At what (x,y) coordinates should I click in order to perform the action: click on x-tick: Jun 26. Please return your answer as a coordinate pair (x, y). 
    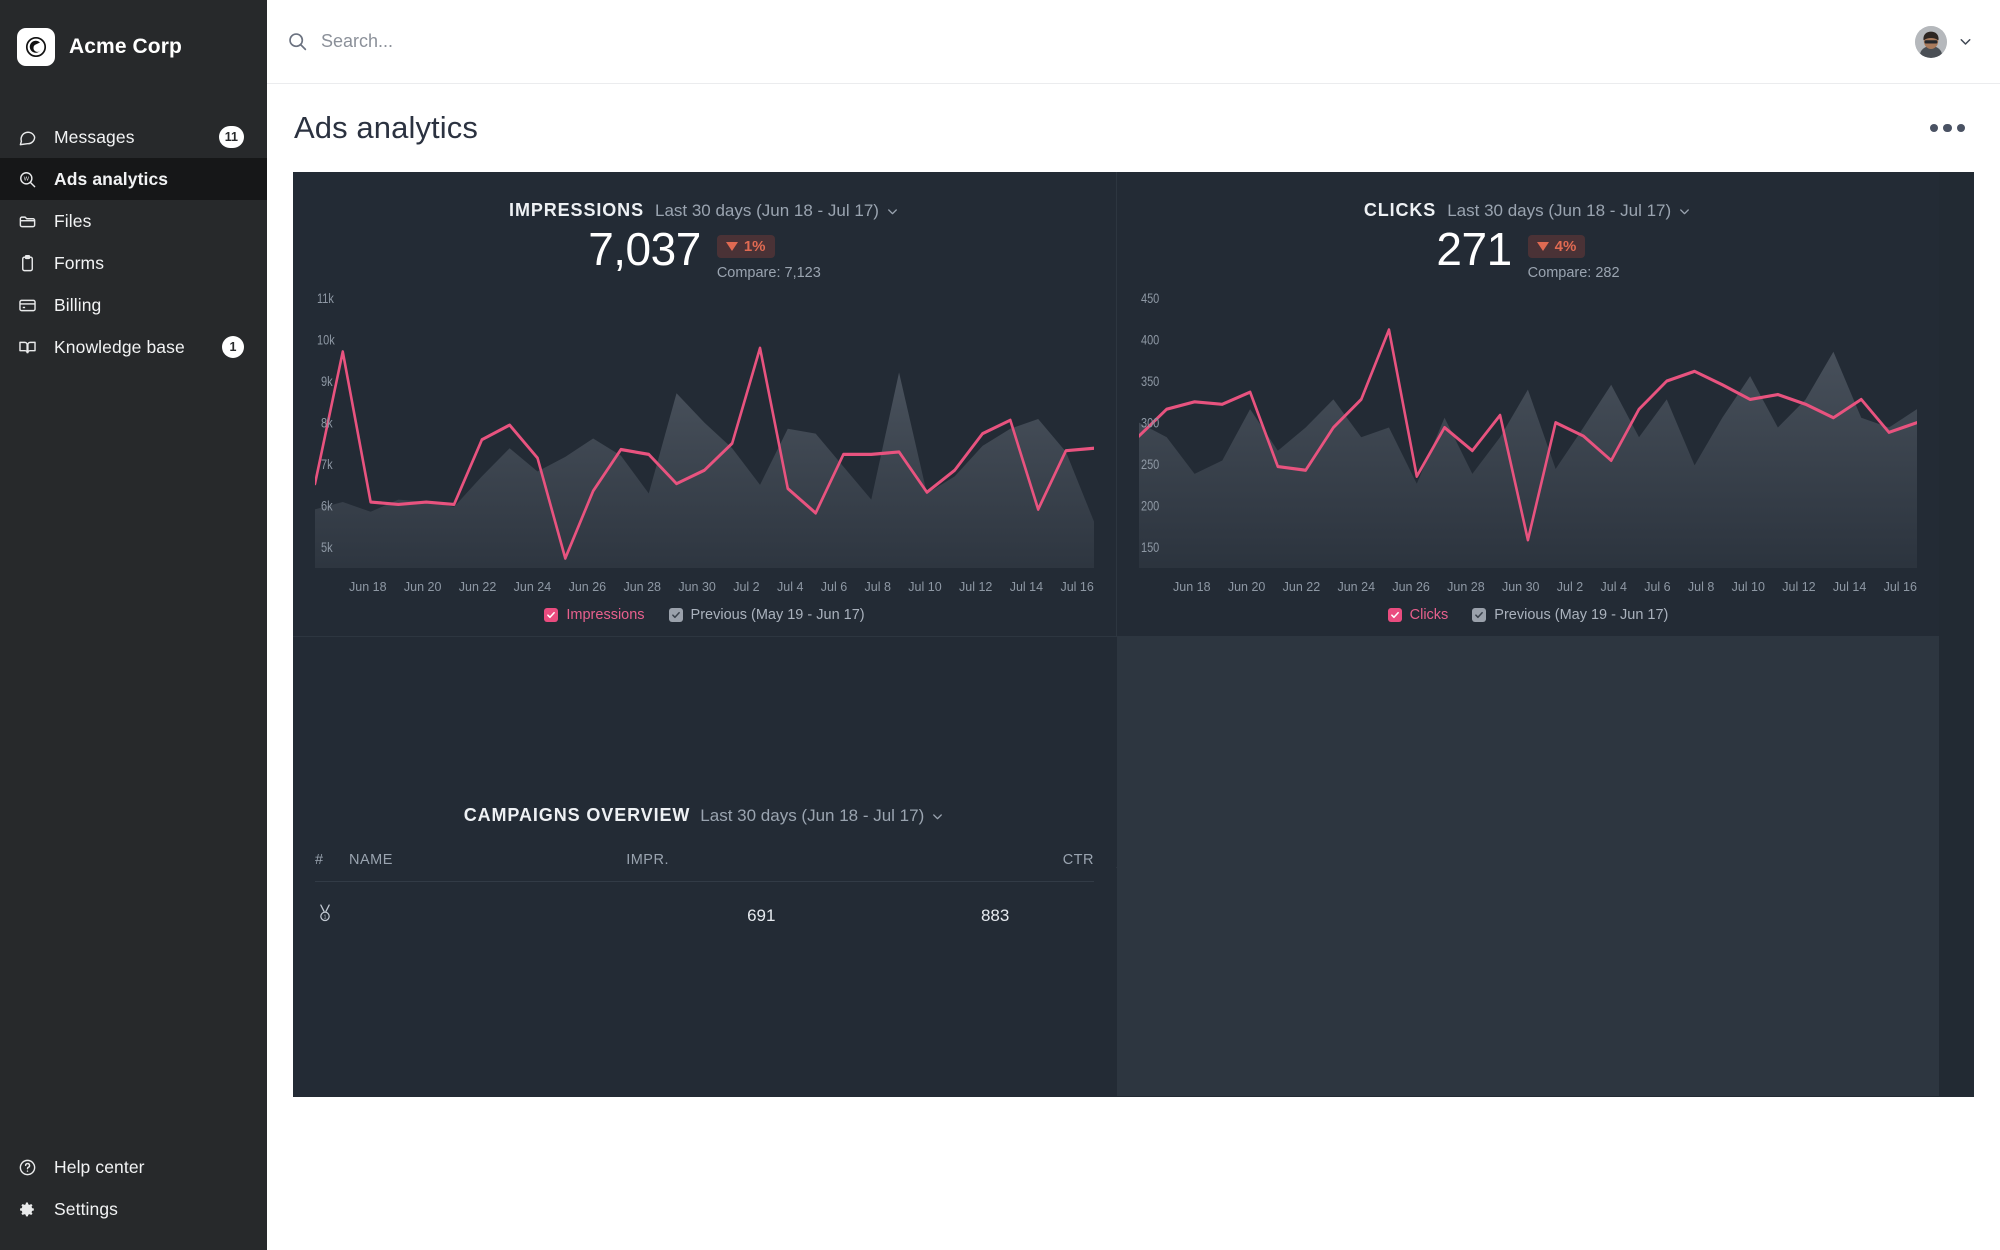
    Looking at the image, I should click on (1411, 587).